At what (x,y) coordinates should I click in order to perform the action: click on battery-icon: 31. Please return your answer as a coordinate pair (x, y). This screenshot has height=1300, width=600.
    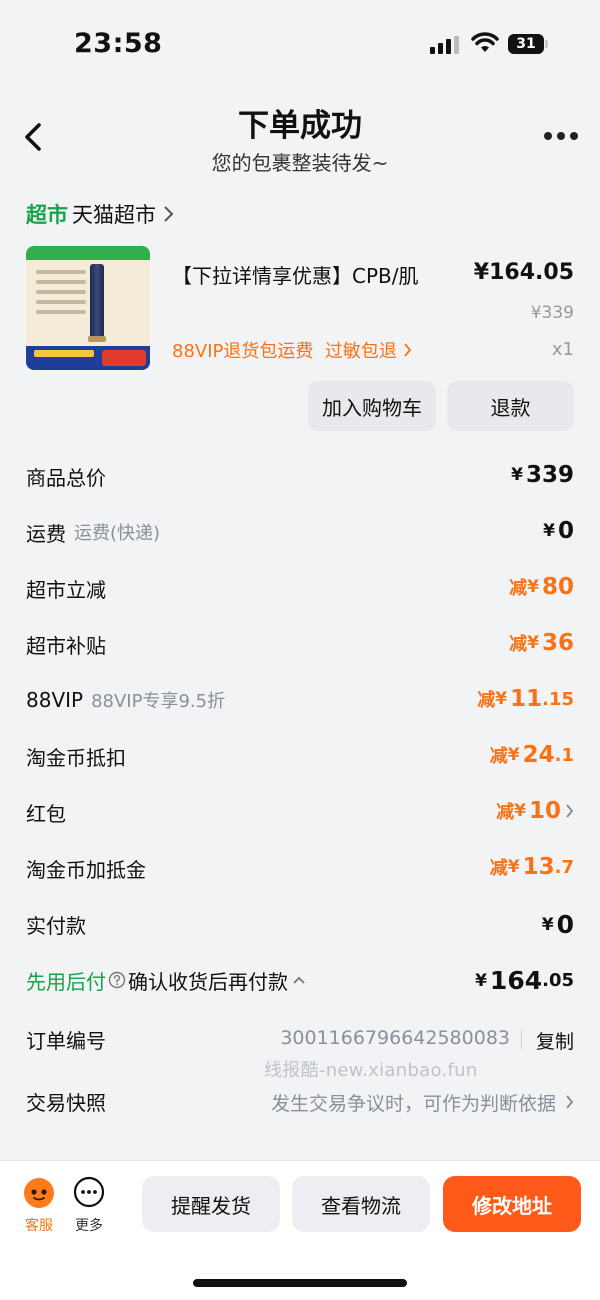
    Looking at the image, I should click on (526, 44).